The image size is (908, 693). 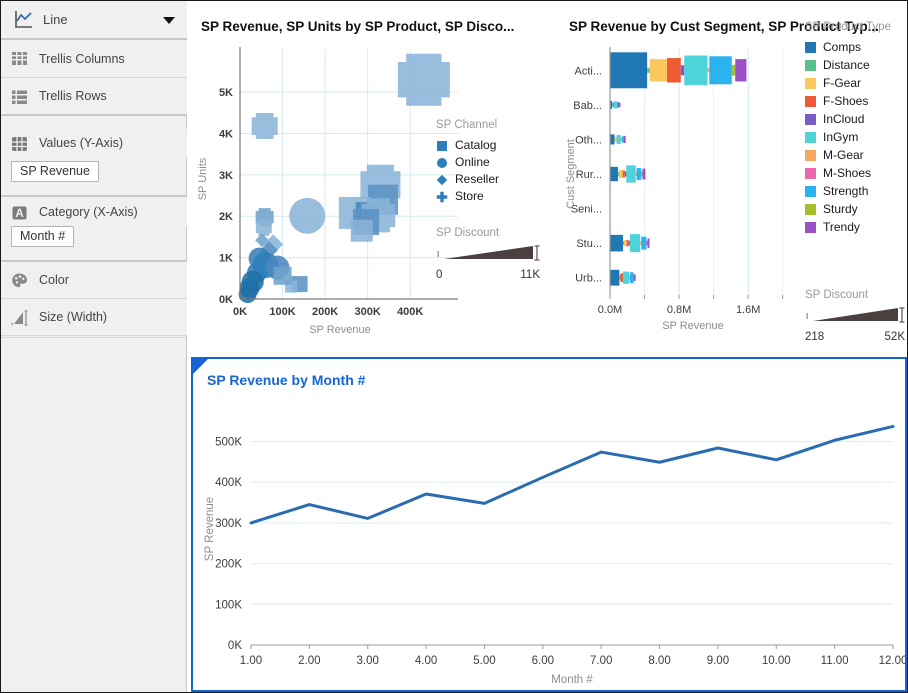 I want to click on x-axis-tick-label: 2.00, so click(x=309, y=661).